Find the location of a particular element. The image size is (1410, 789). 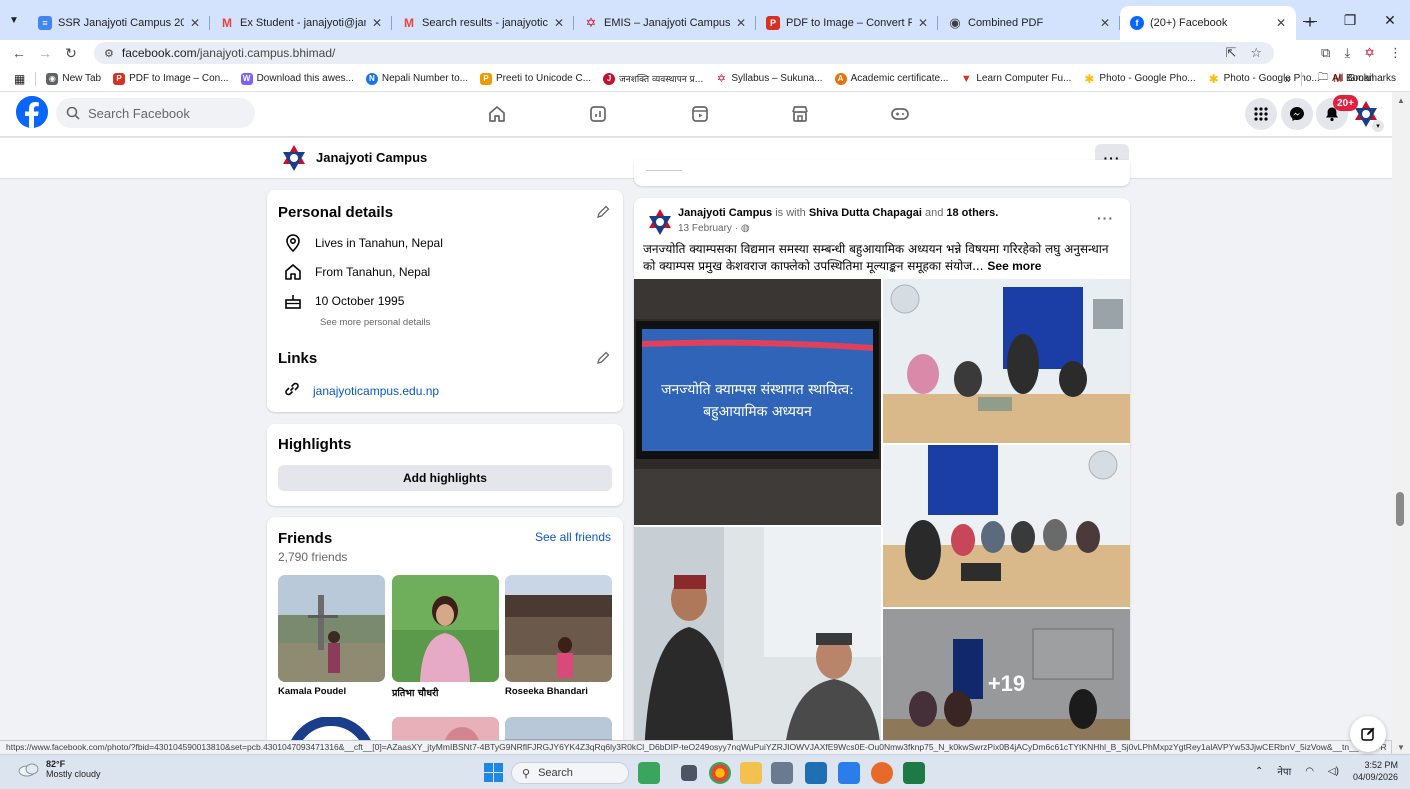

account-chevron-icon: ▾ is located at coordinates (1378, 126).